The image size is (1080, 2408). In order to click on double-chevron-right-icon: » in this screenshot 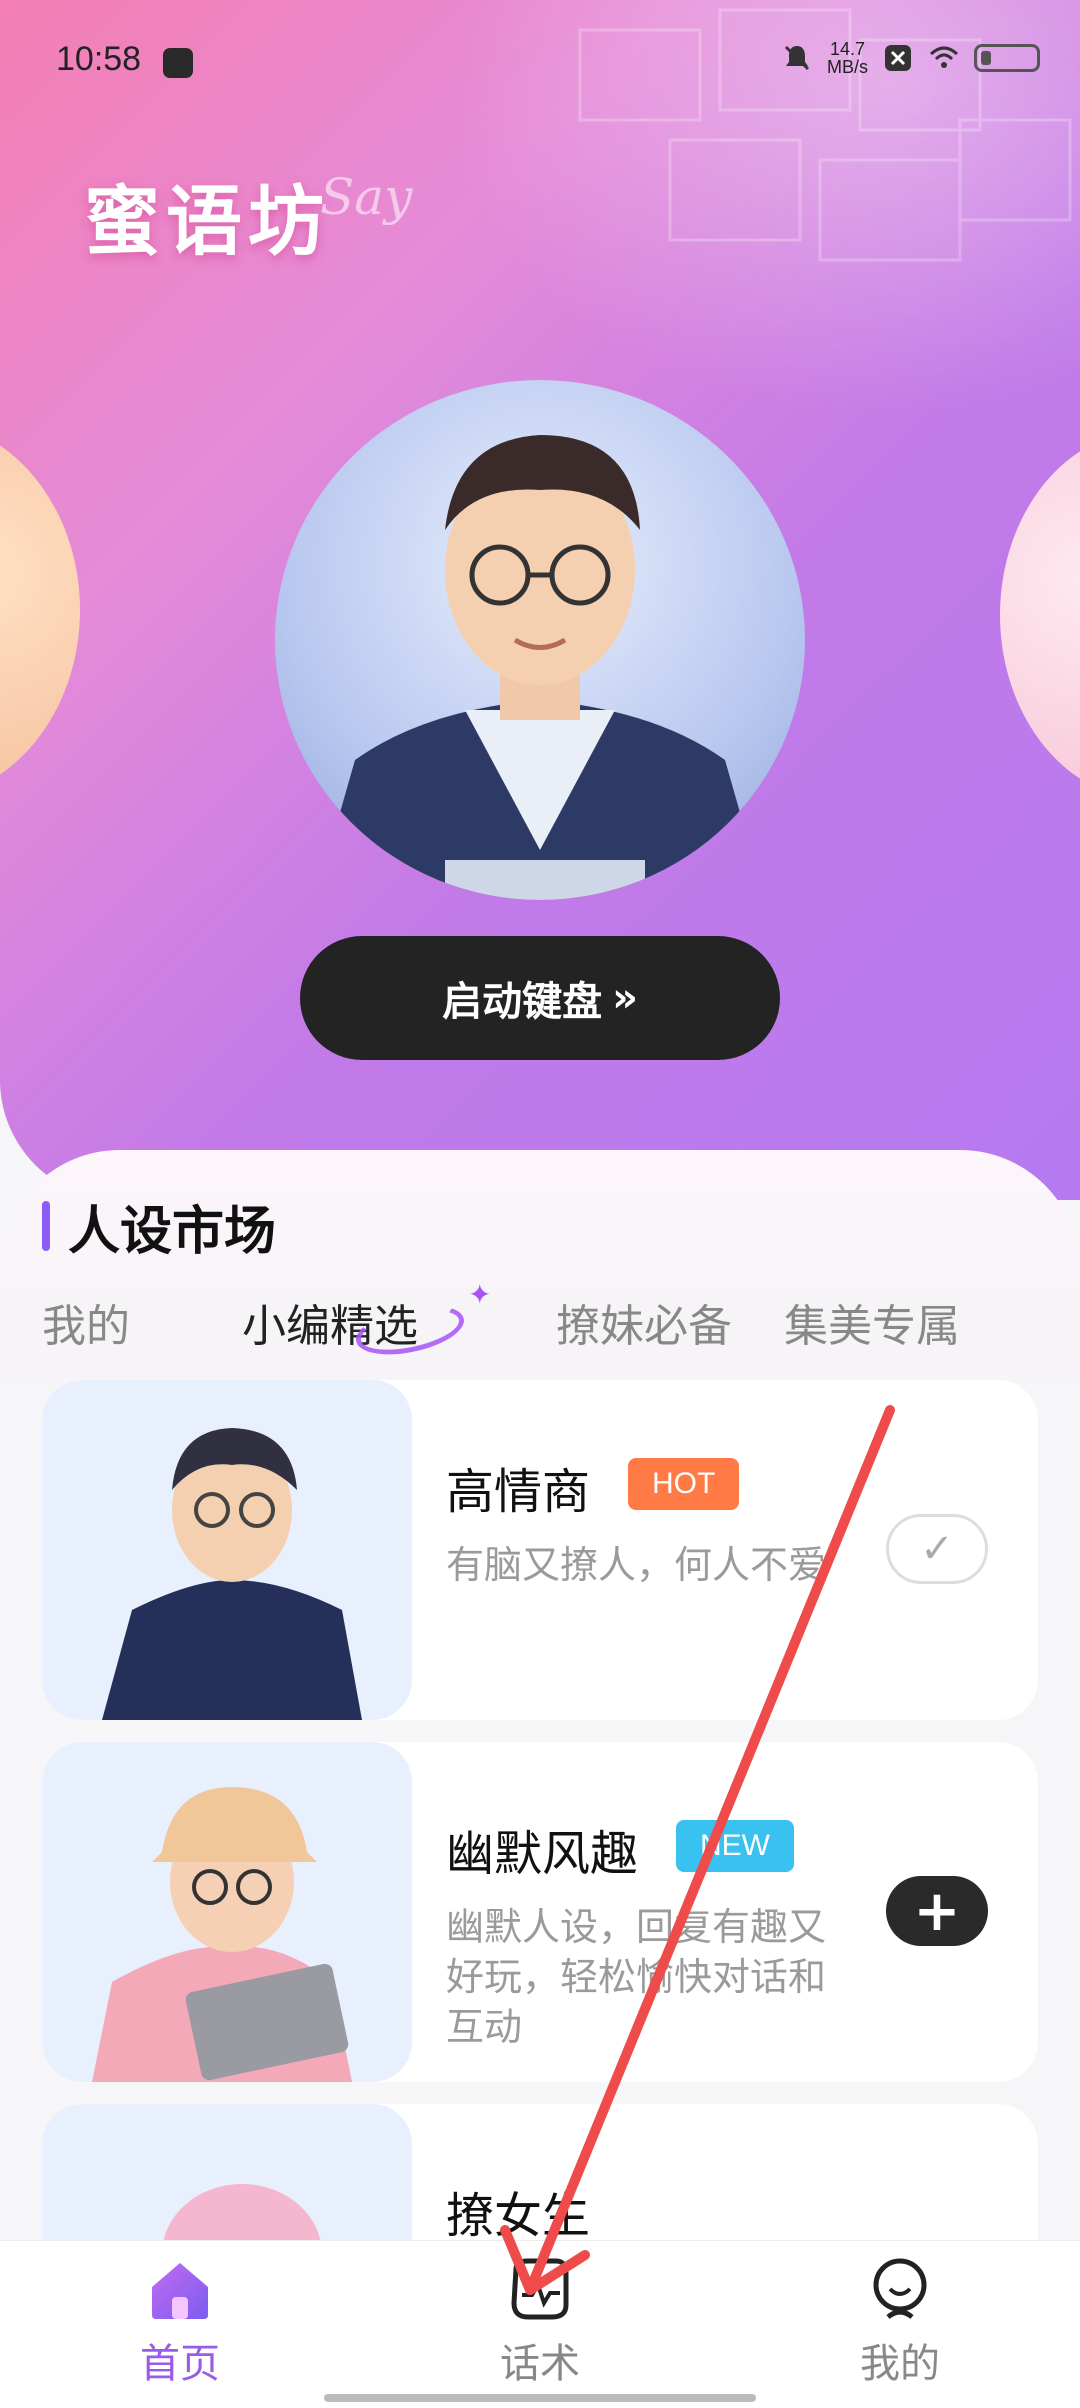, I will do `click(625, 998)`.